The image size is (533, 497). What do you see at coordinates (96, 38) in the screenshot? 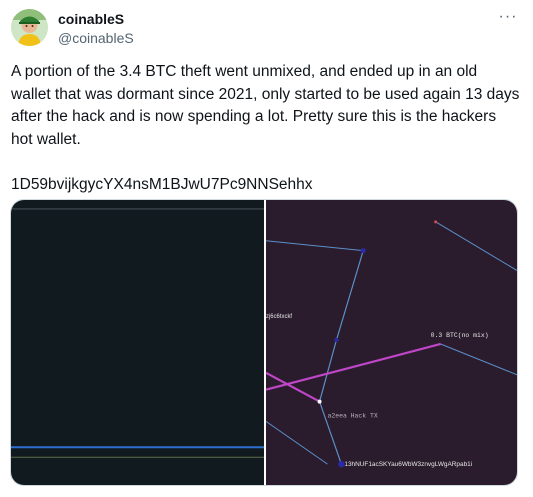
I see `author-handle: @coinableS` at bounding box center [96, 38].